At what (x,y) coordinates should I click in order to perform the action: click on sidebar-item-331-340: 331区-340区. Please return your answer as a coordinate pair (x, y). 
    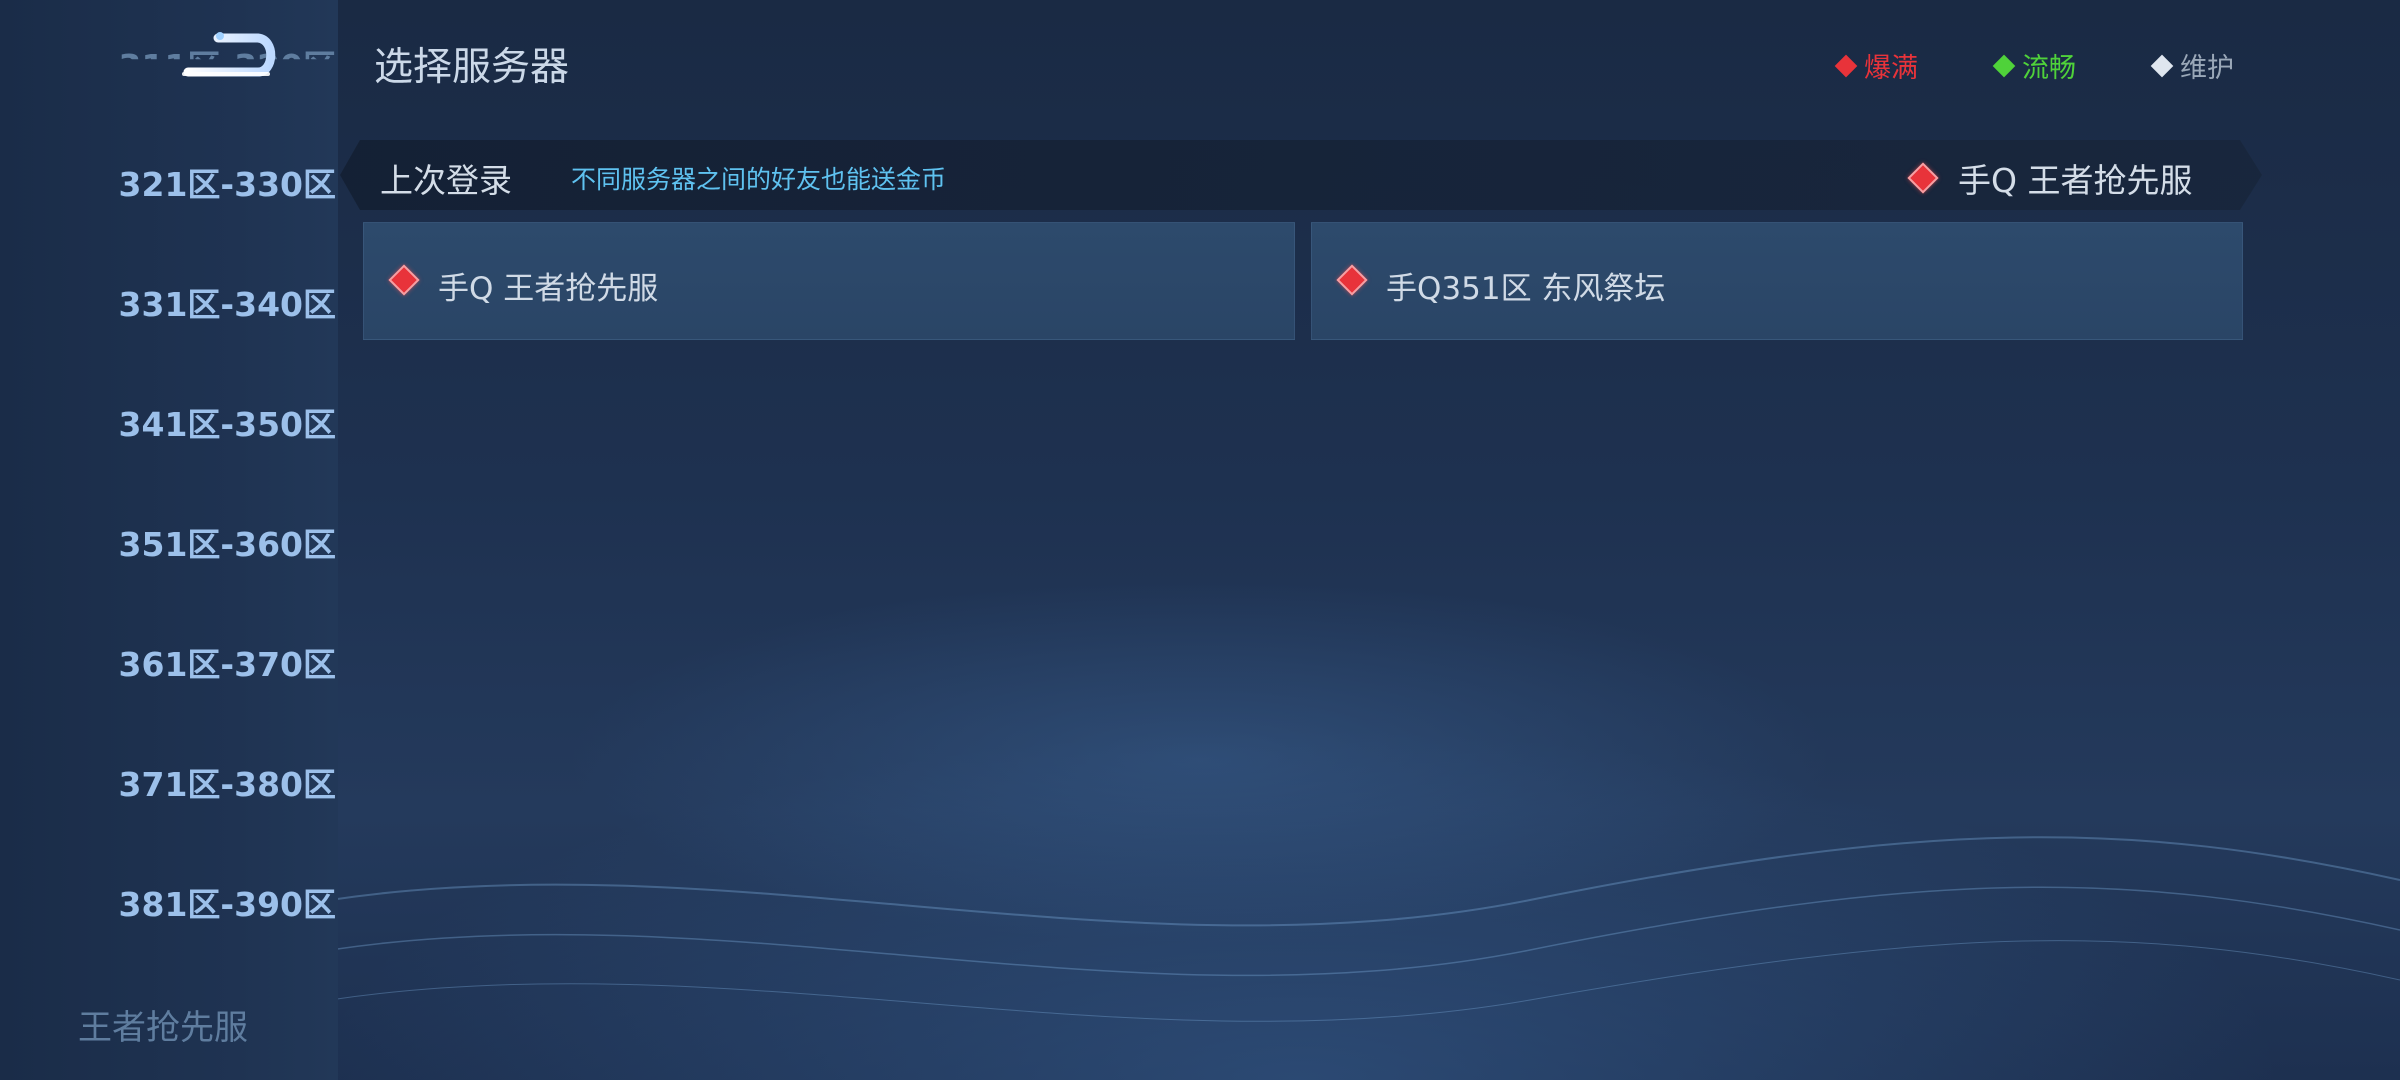
    Looking at the image, I should click on (168, 302).